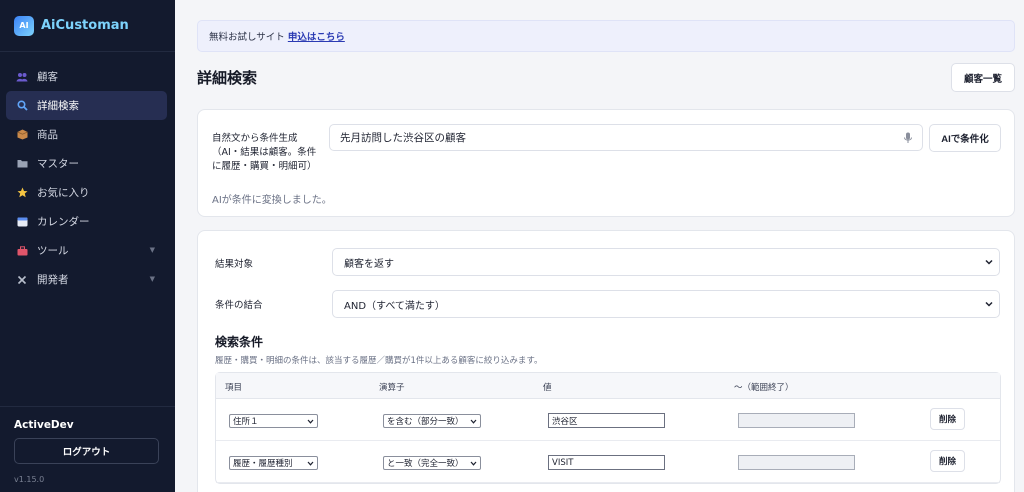 This screenshot has width=1024, height=492. What do you see at coordinates (22, 251) in the screenshot?
I see `toolbox-icon` at bounding box center [22, 251].